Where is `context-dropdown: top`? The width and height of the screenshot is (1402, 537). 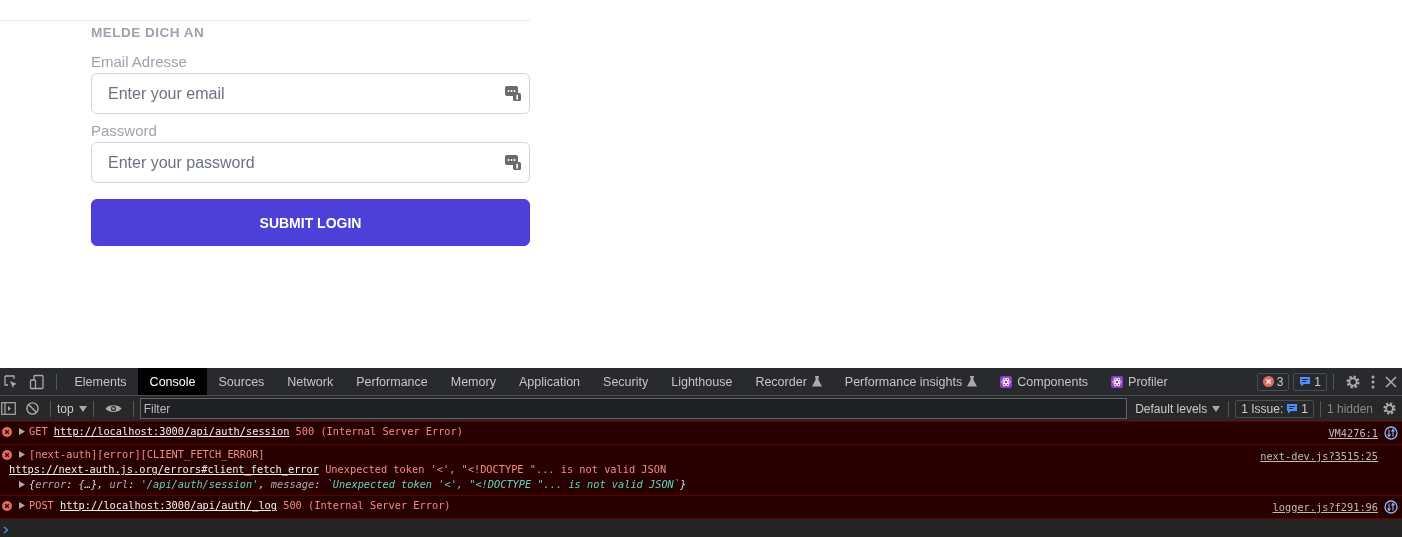
context-dropdown: top is located at coordinates (72, 408).